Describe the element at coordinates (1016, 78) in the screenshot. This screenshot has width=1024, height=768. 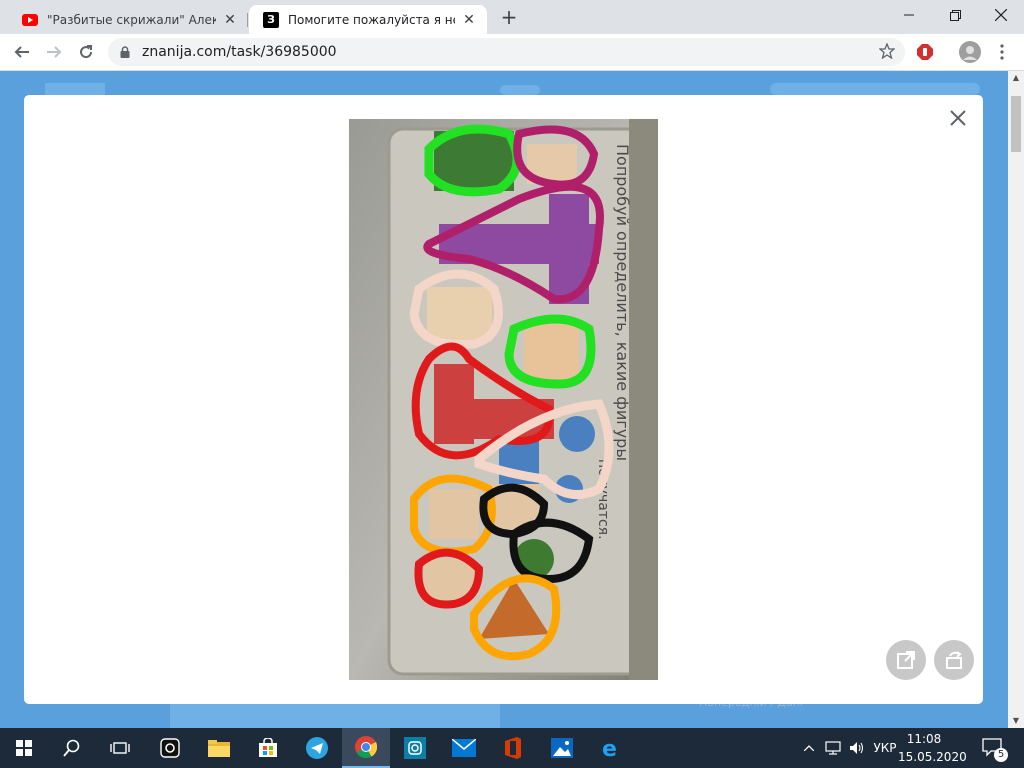
I see `scroll-up-arrow-icon: ▲` at that location.